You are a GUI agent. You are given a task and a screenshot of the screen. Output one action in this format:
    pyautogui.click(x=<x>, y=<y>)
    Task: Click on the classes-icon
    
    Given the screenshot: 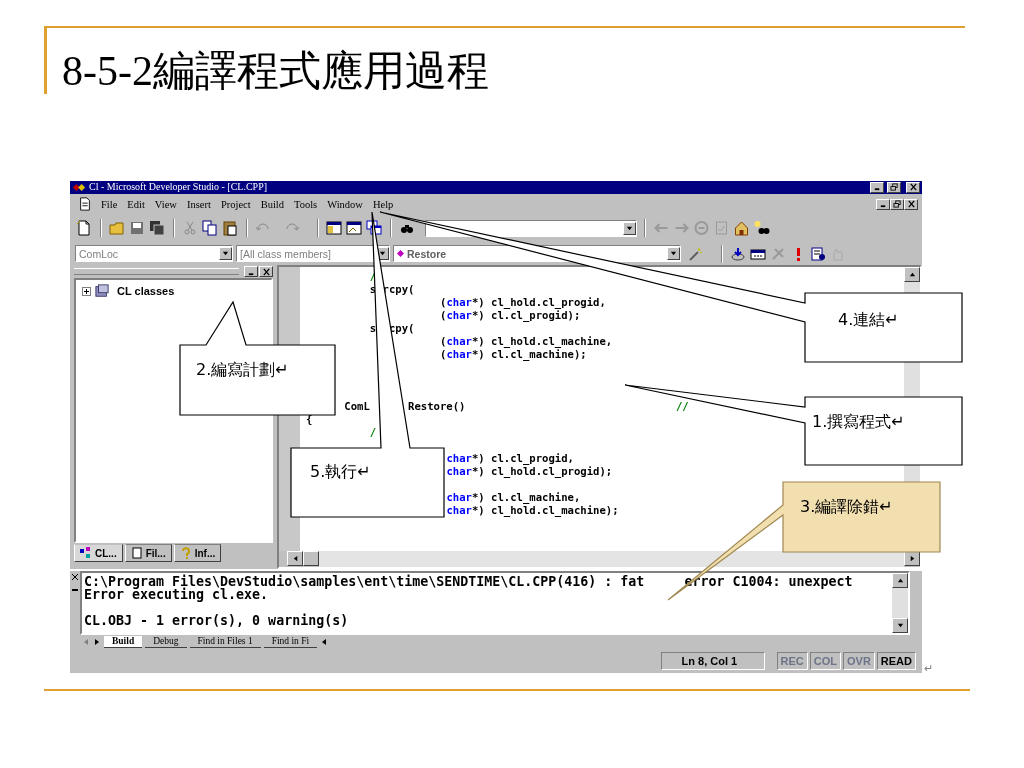 What is the action you would take?
    pyautogui.click(x=102, y=291)
    